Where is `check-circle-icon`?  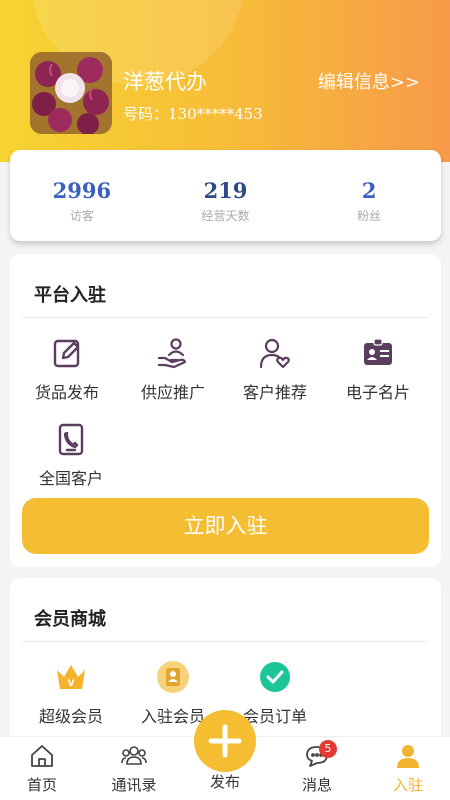 check-circle-icon is located at coordinates (275, 677).